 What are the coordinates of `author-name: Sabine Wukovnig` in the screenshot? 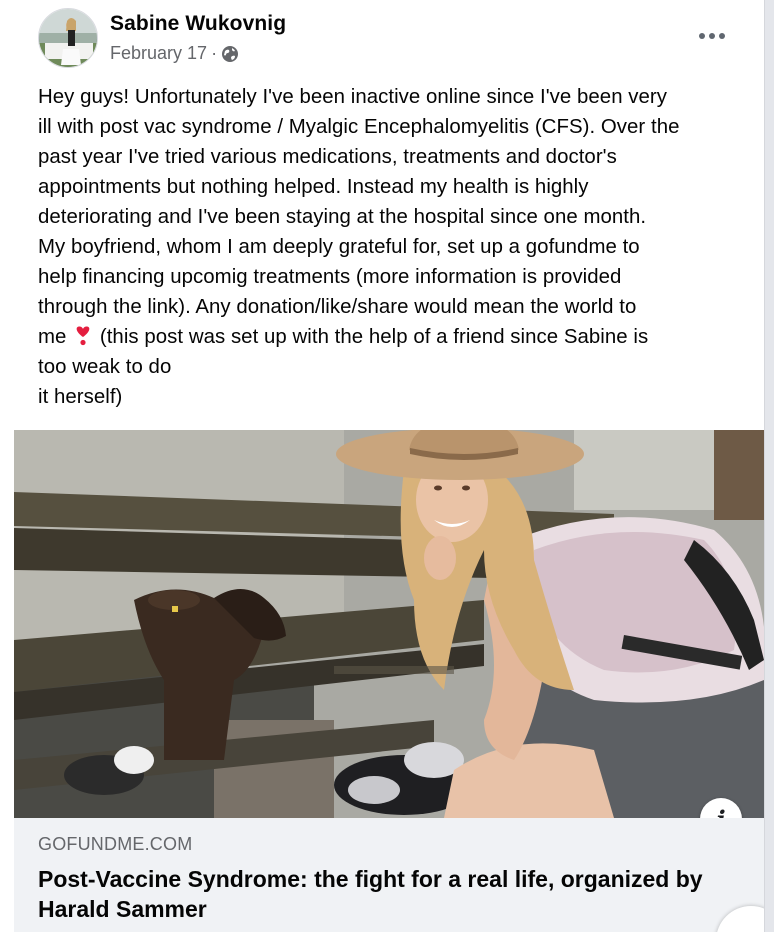 It's located at (198, 24).